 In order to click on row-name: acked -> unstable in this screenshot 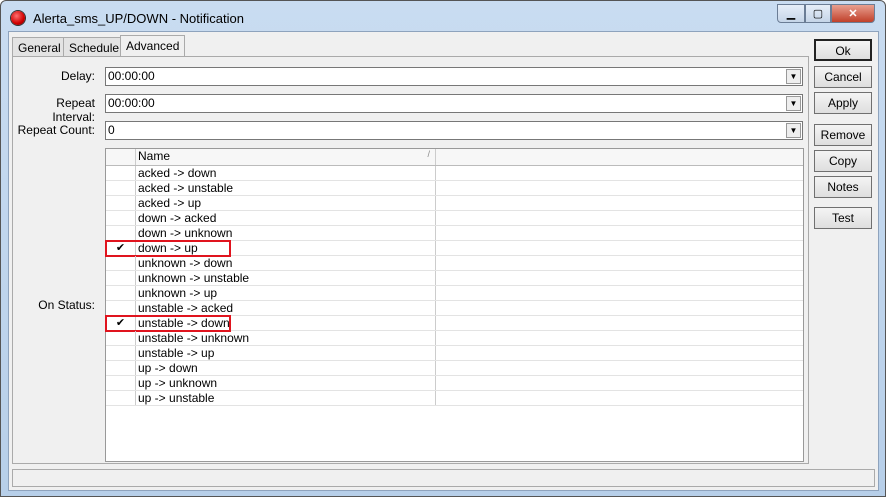, I will do `click(286, 188)`.